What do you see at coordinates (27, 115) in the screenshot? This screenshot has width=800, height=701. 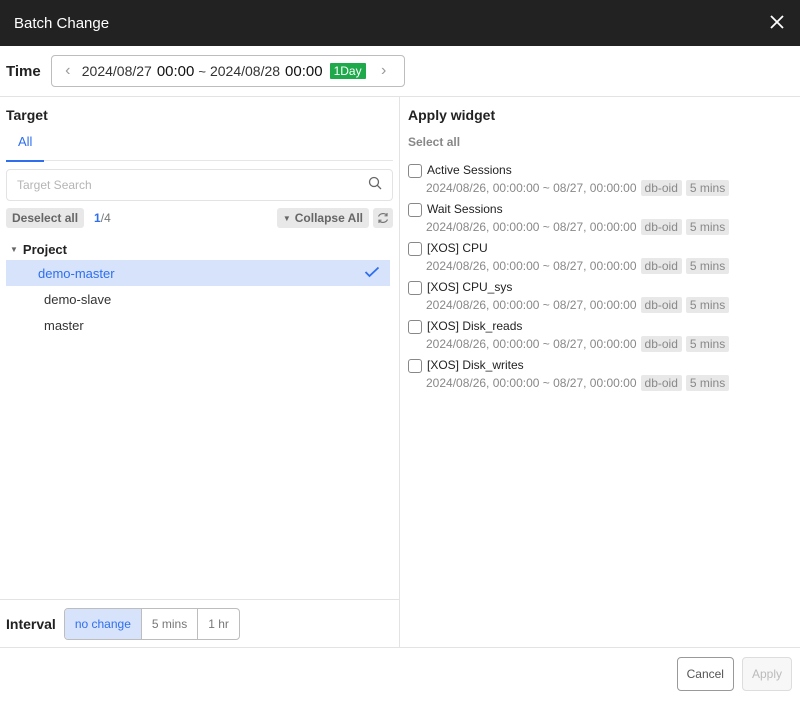 I see `target-title: Target` at bounding box center [27, 115].